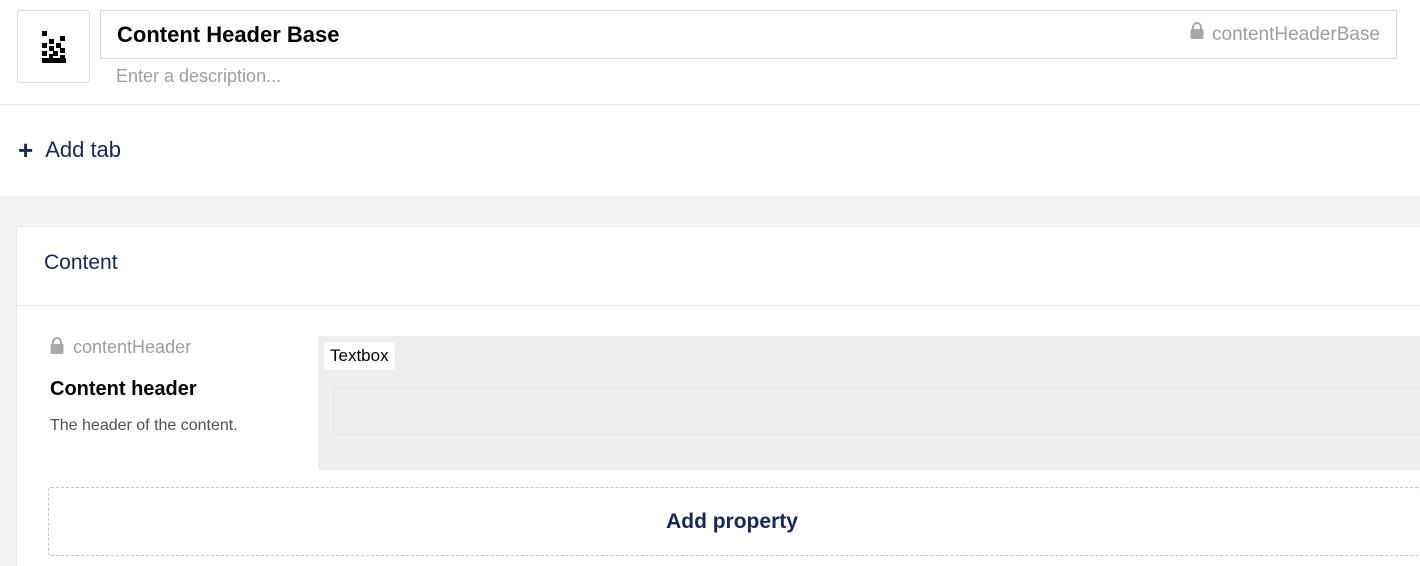 This screenshot has height=566, width=1420. I want to click on plus-icon: +, so click(26, 150).